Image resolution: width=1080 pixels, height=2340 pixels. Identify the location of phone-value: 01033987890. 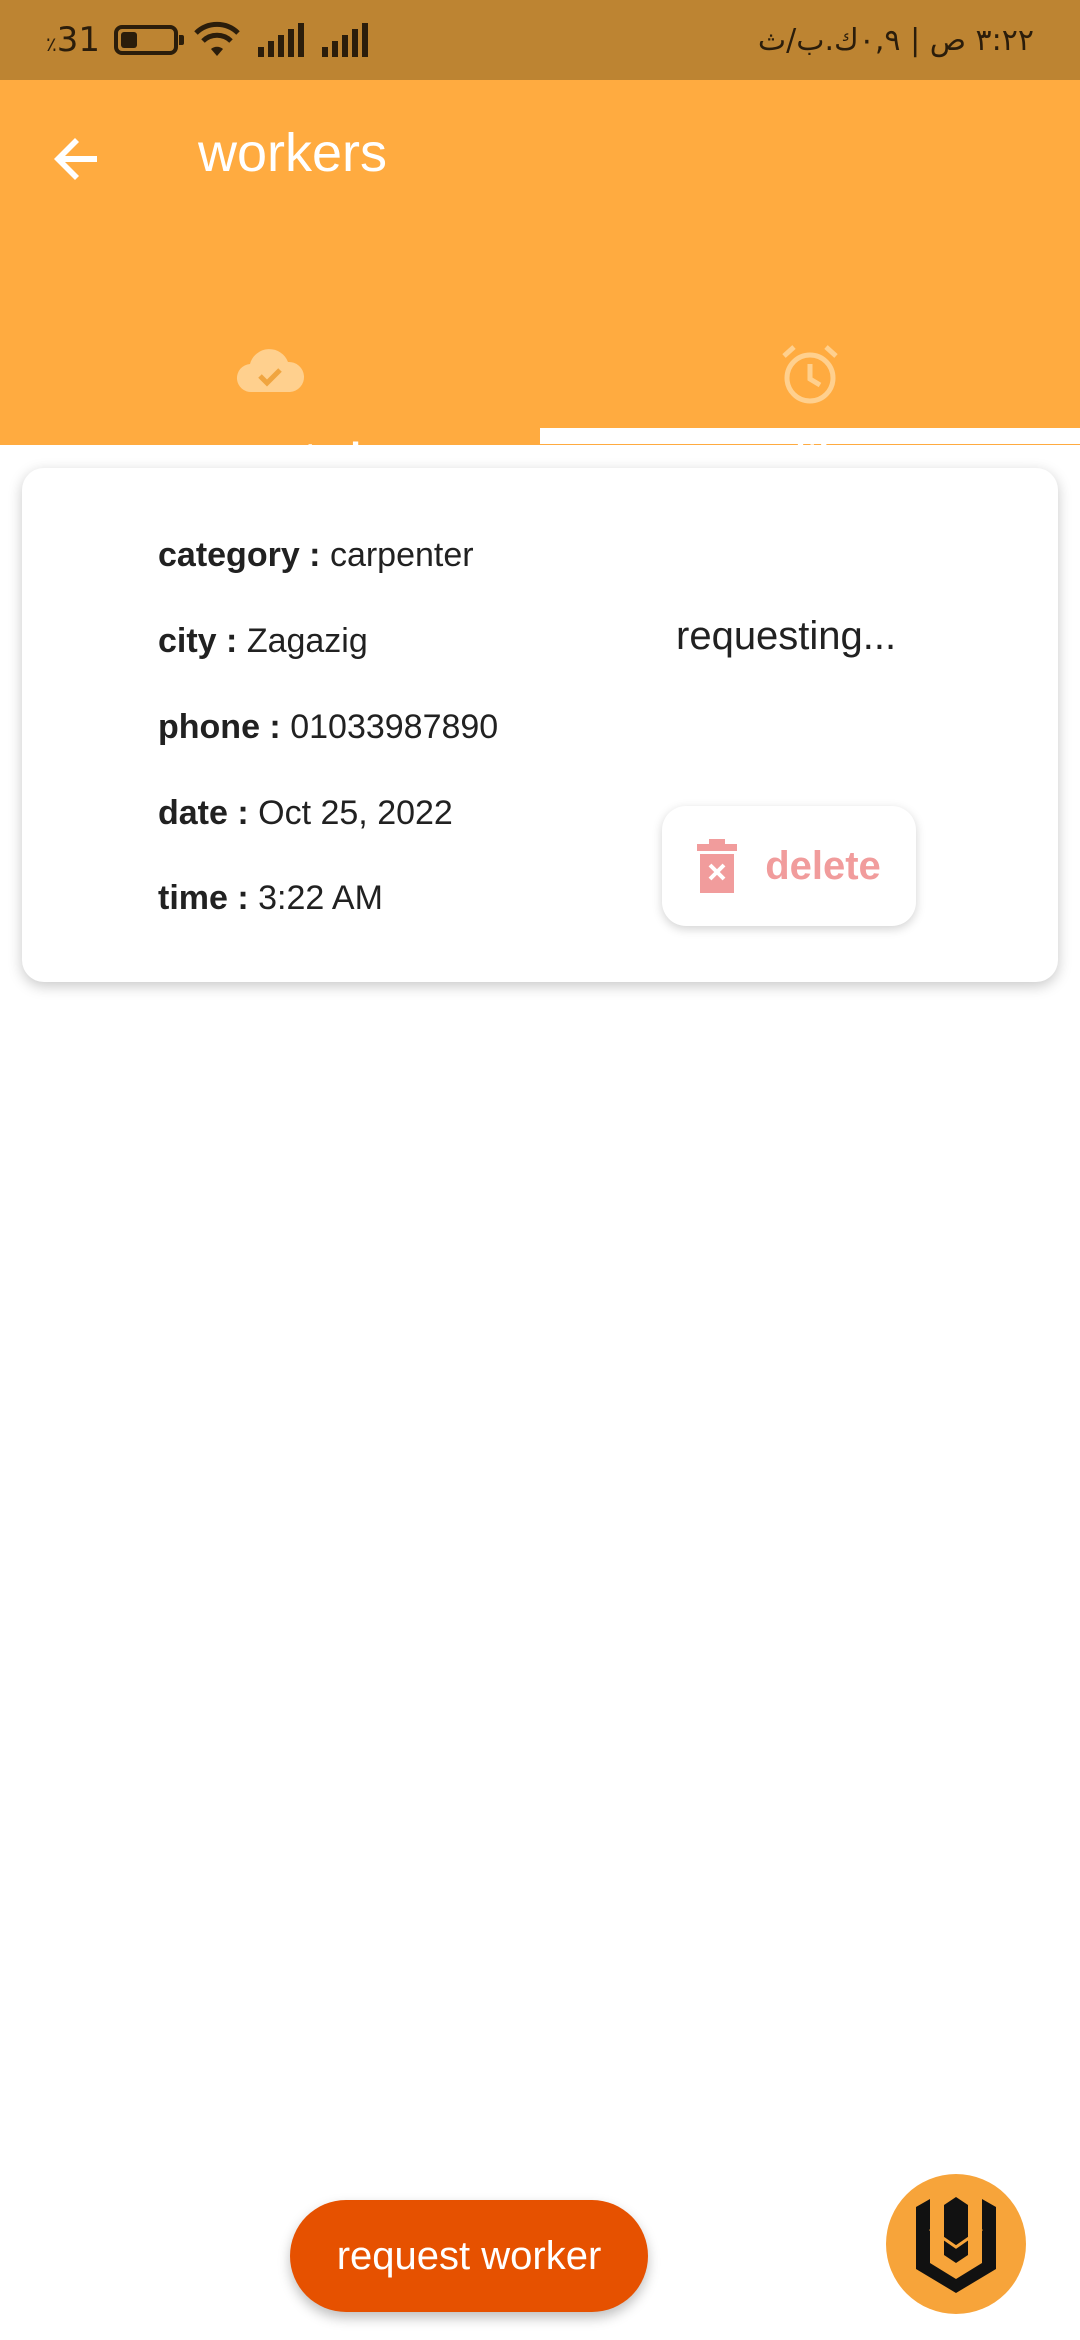
(394, 727).